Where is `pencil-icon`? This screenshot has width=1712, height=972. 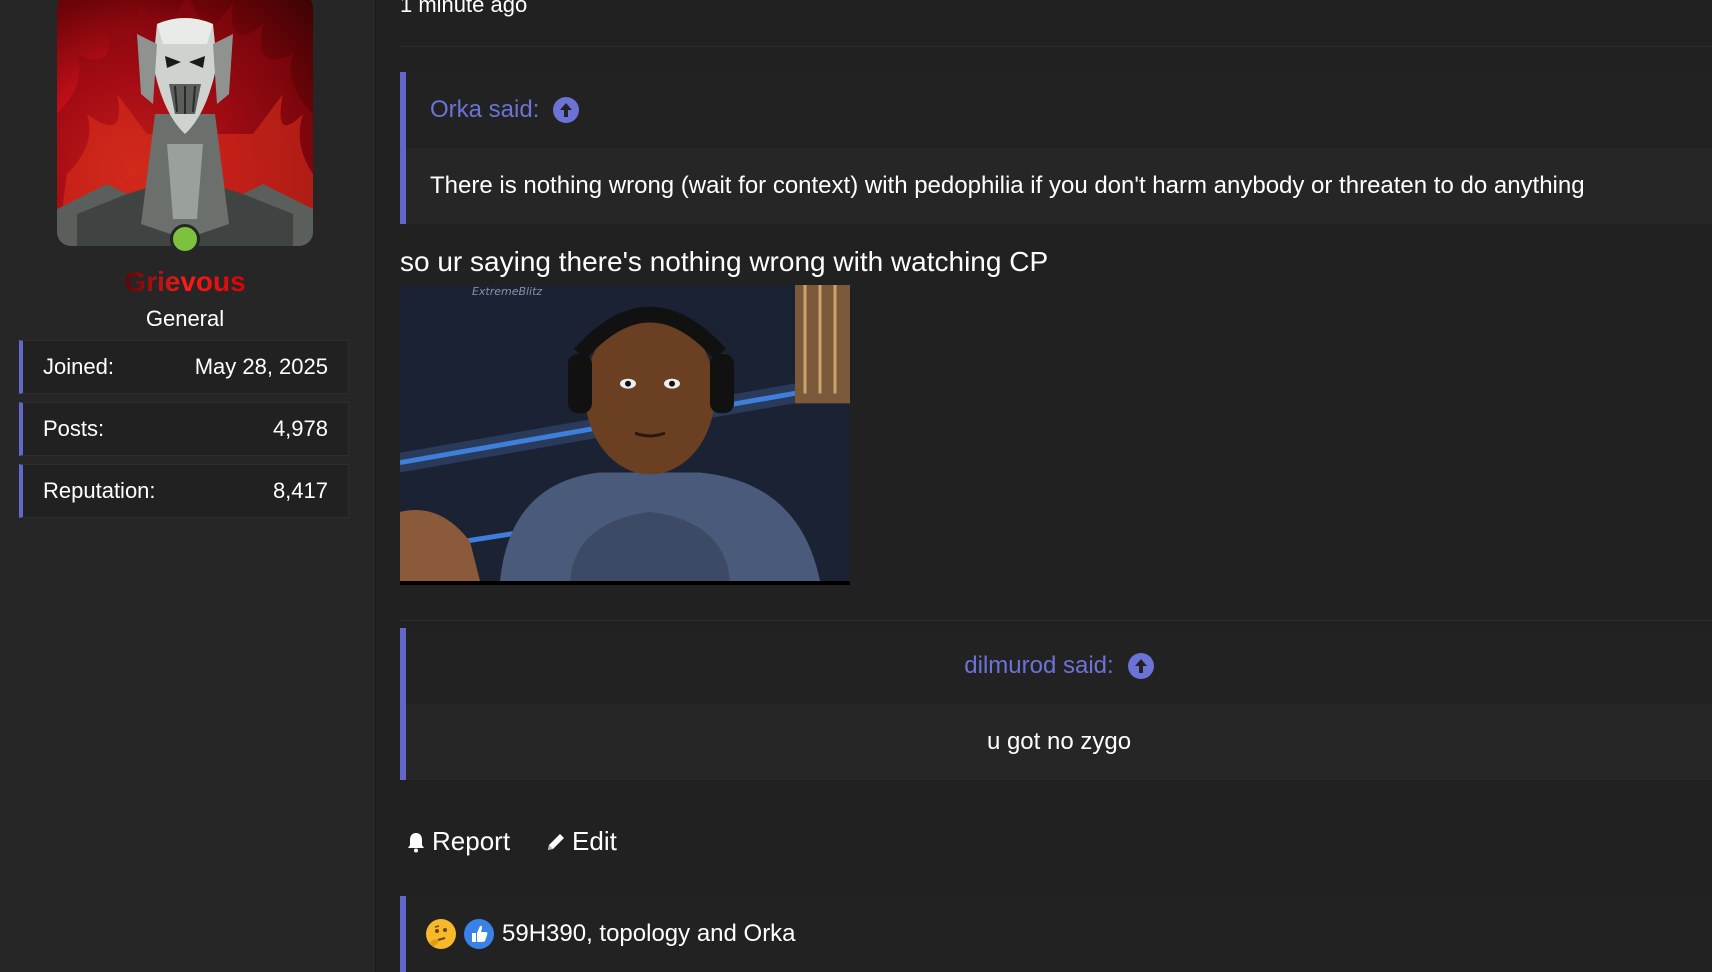 pencil-icon is located at coordinates (556, 841).